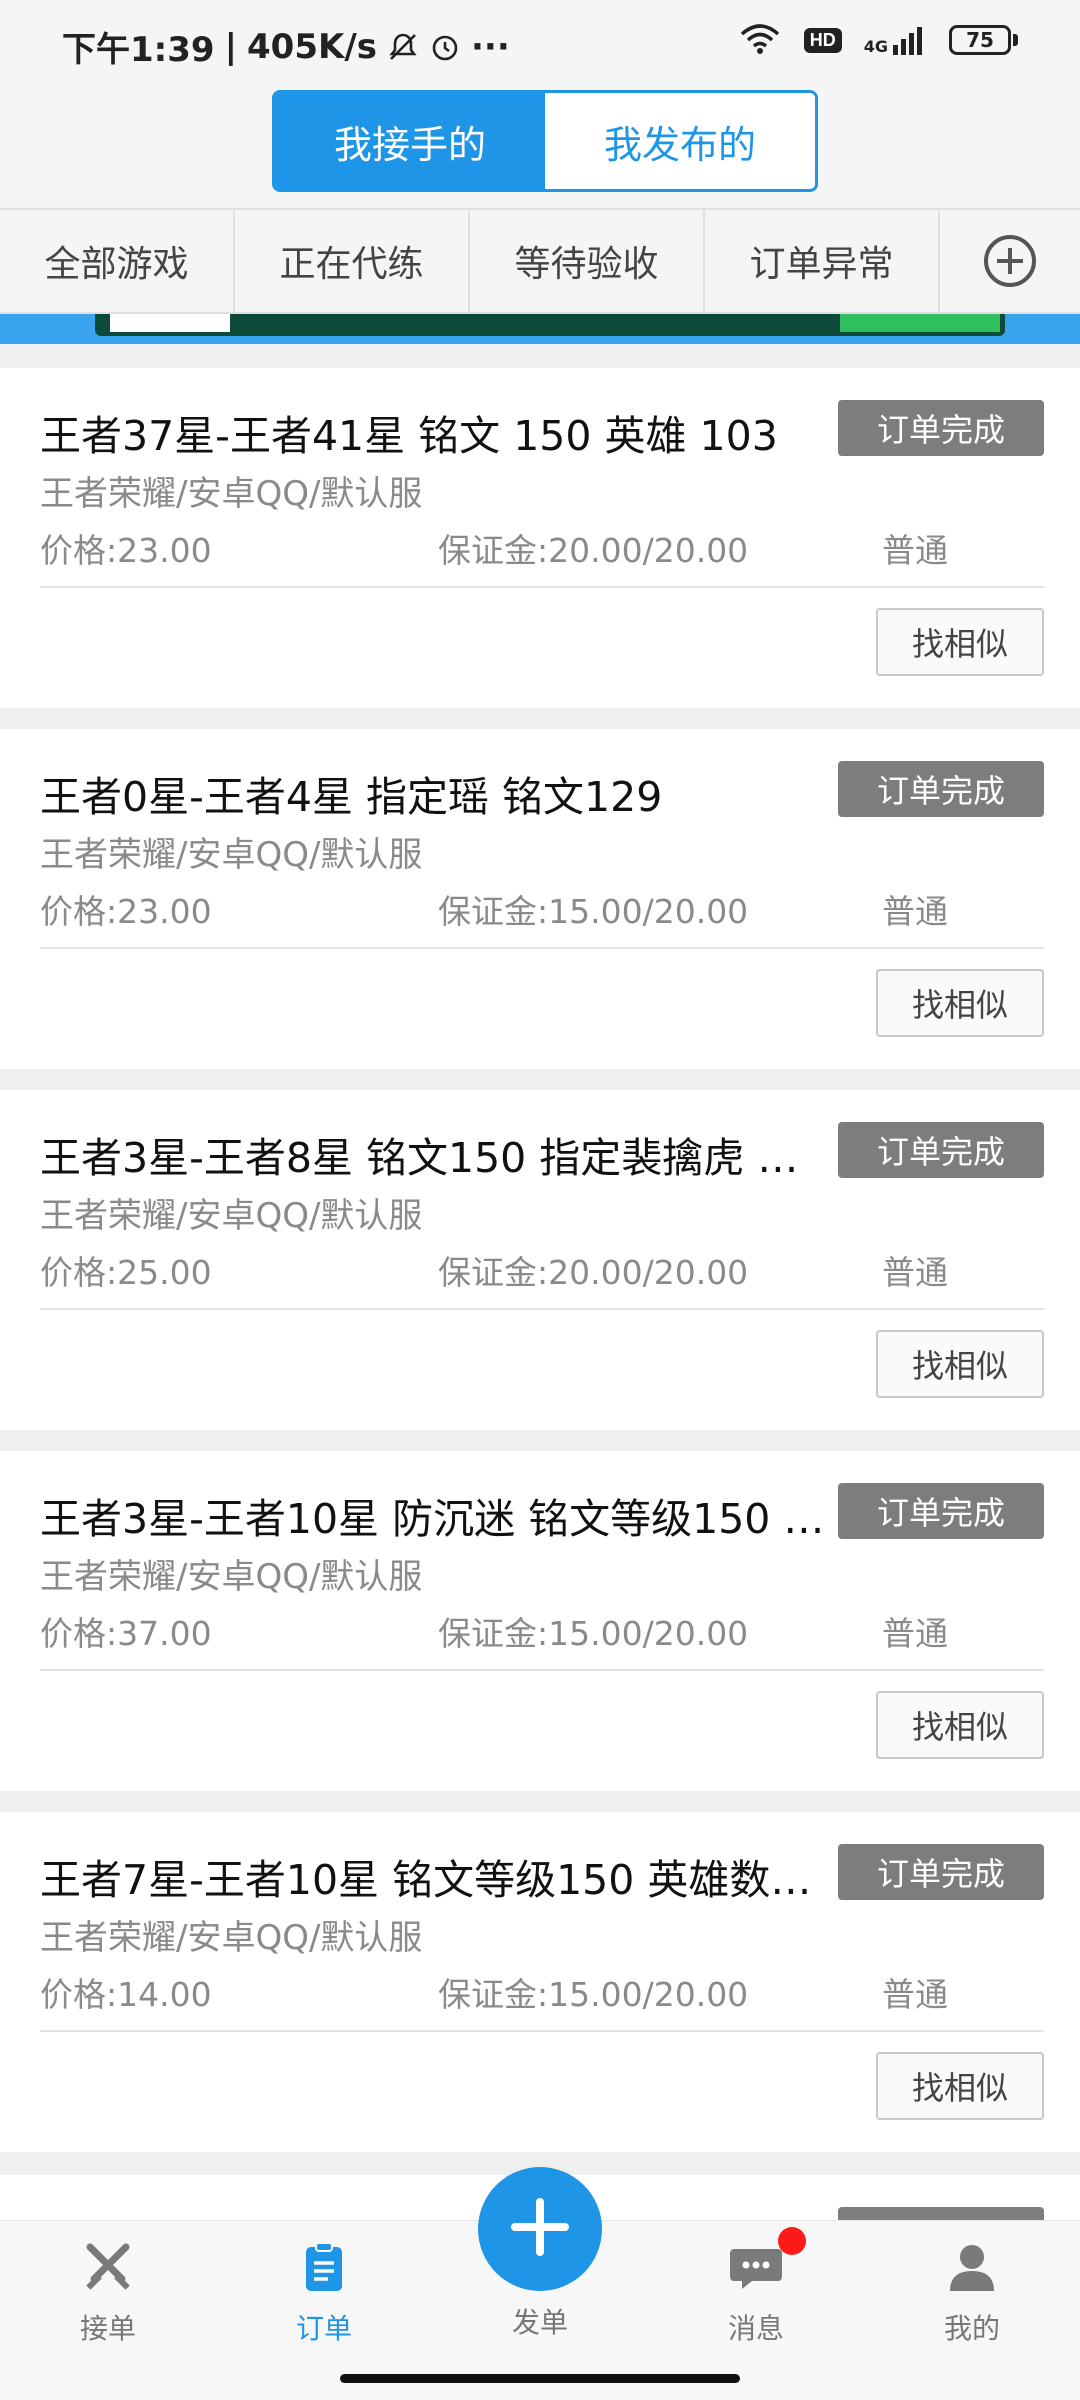 This screenshot has width=1080, height=2400. I want to click on header: 我接手的 我发布的, so click(540, 146).